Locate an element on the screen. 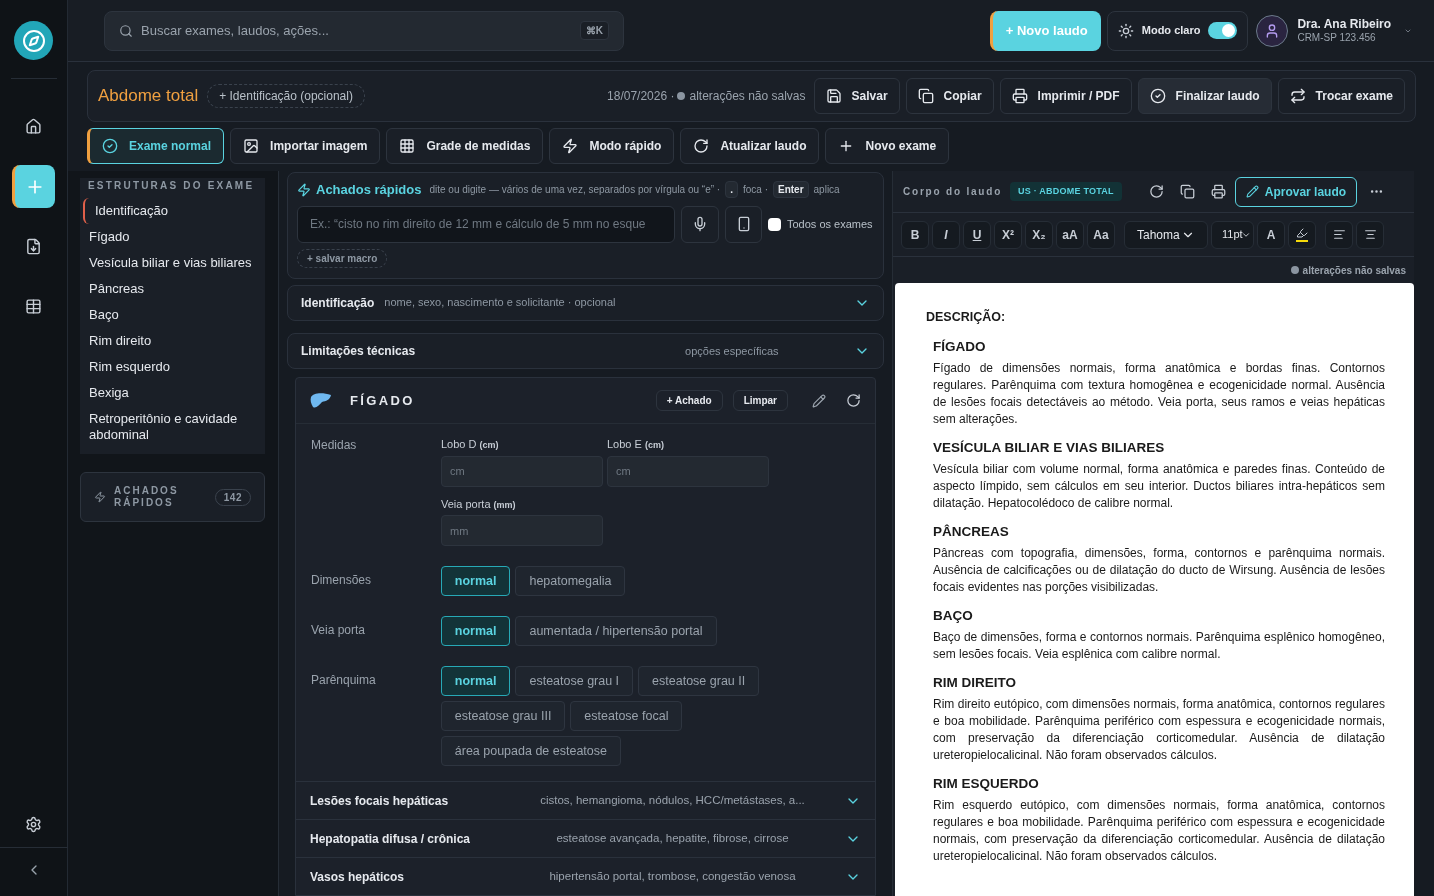  image-icon is located at coordinates (251, 146).